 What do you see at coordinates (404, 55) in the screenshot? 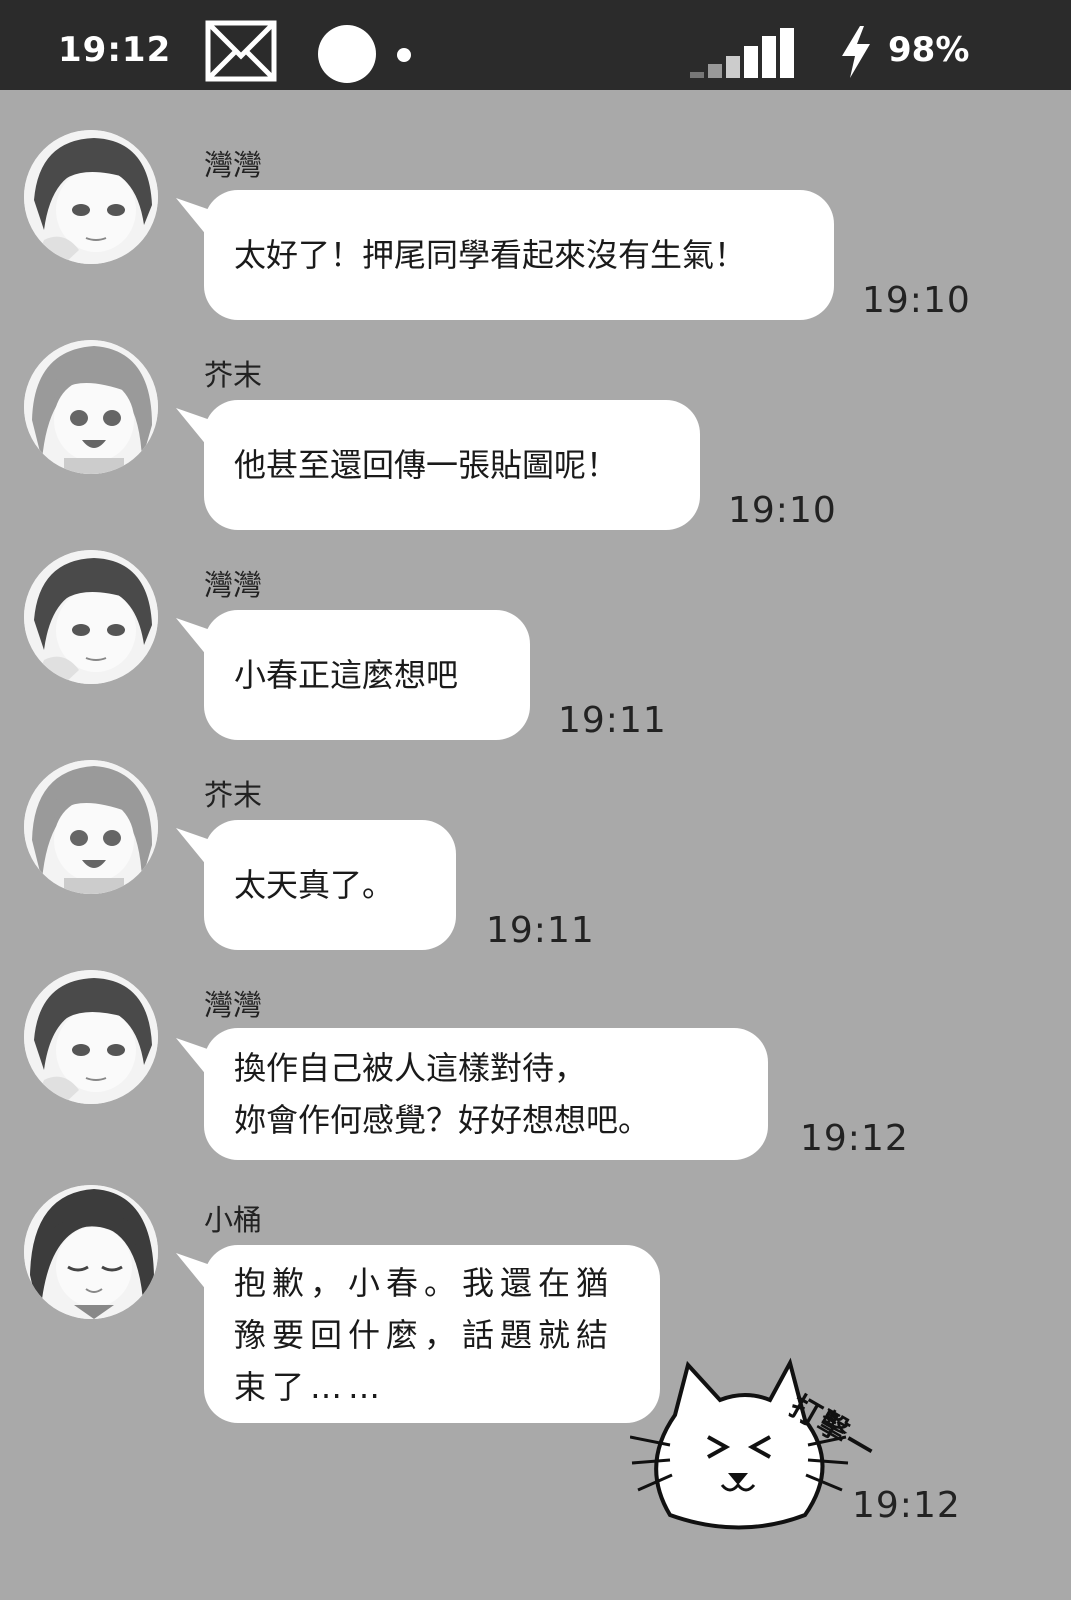
I see `dot-icon` at bounding box center [404, 55].